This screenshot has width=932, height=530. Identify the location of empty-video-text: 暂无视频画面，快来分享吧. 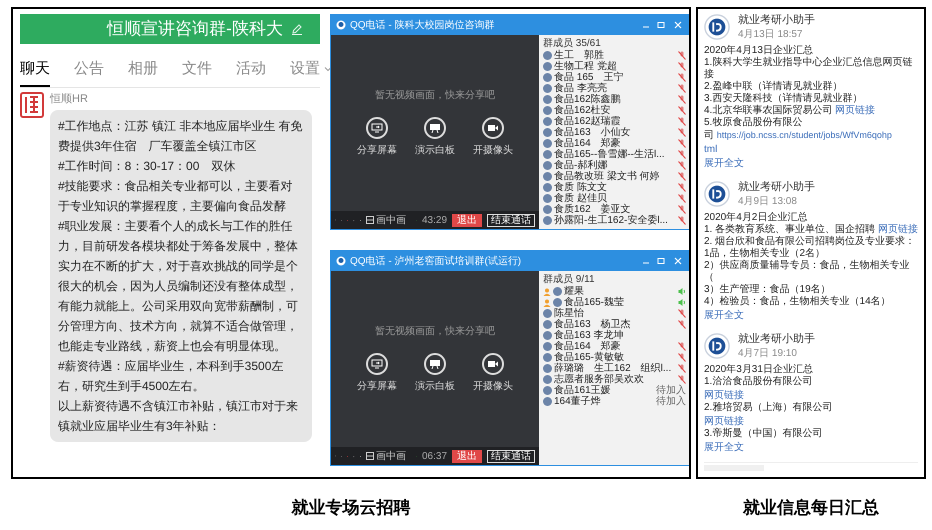
(435, 95).